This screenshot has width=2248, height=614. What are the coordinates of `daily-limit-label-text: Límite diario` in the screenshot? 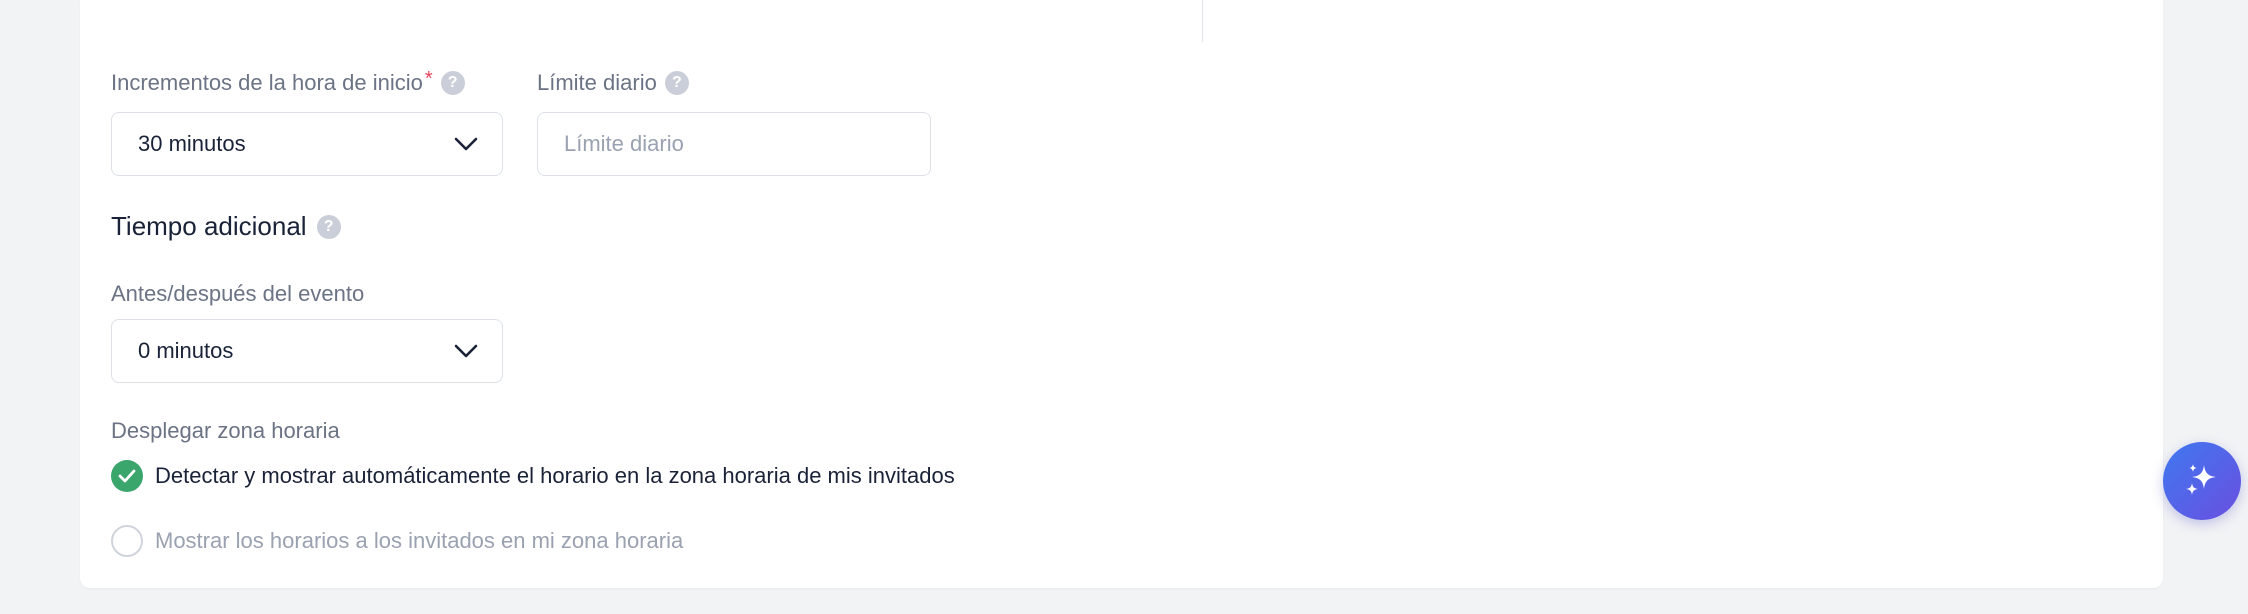 It's located at (597, 82).